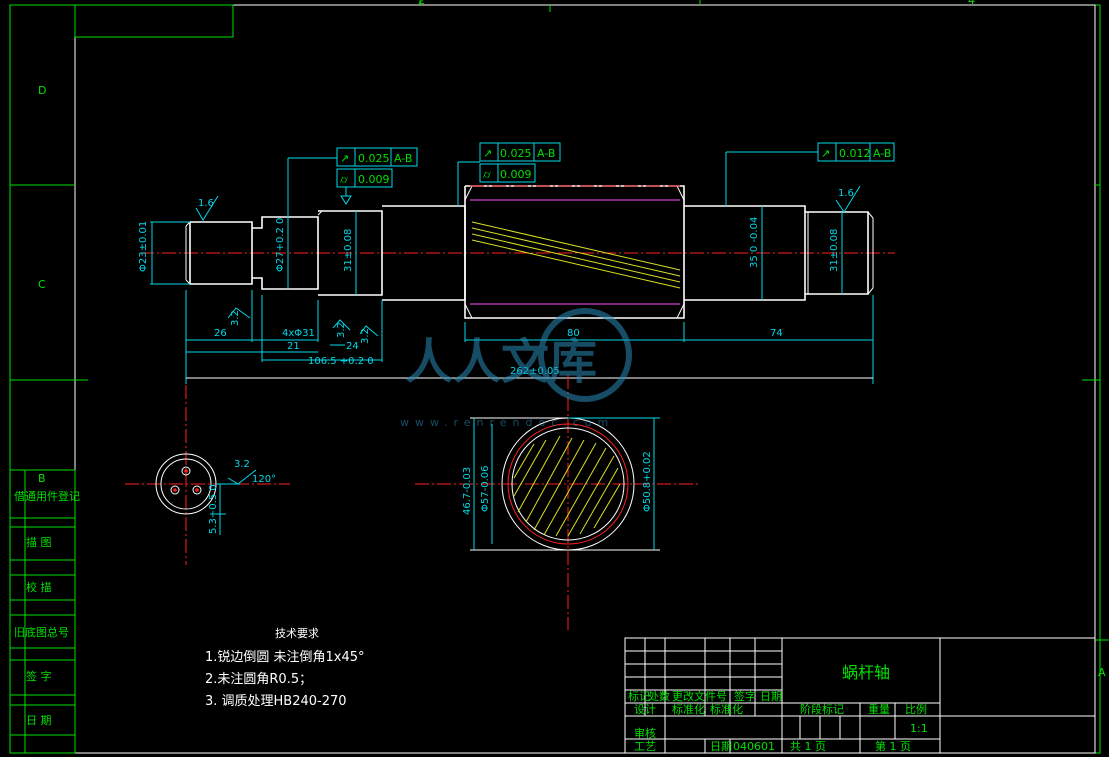 The width and height of the screenshot is (1109, 757). I want to click on dim-l21: 21, so click(293, 346).